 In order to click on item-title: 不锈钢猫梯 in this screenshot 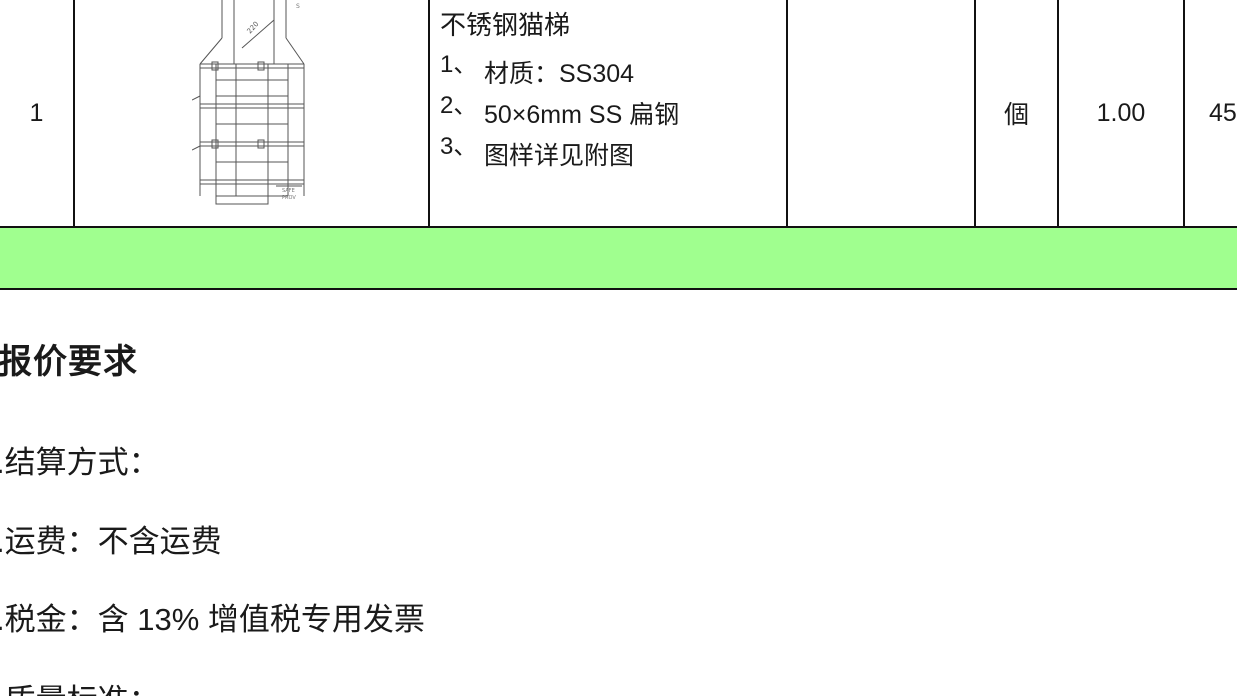, I will do `click(505, 25)`.